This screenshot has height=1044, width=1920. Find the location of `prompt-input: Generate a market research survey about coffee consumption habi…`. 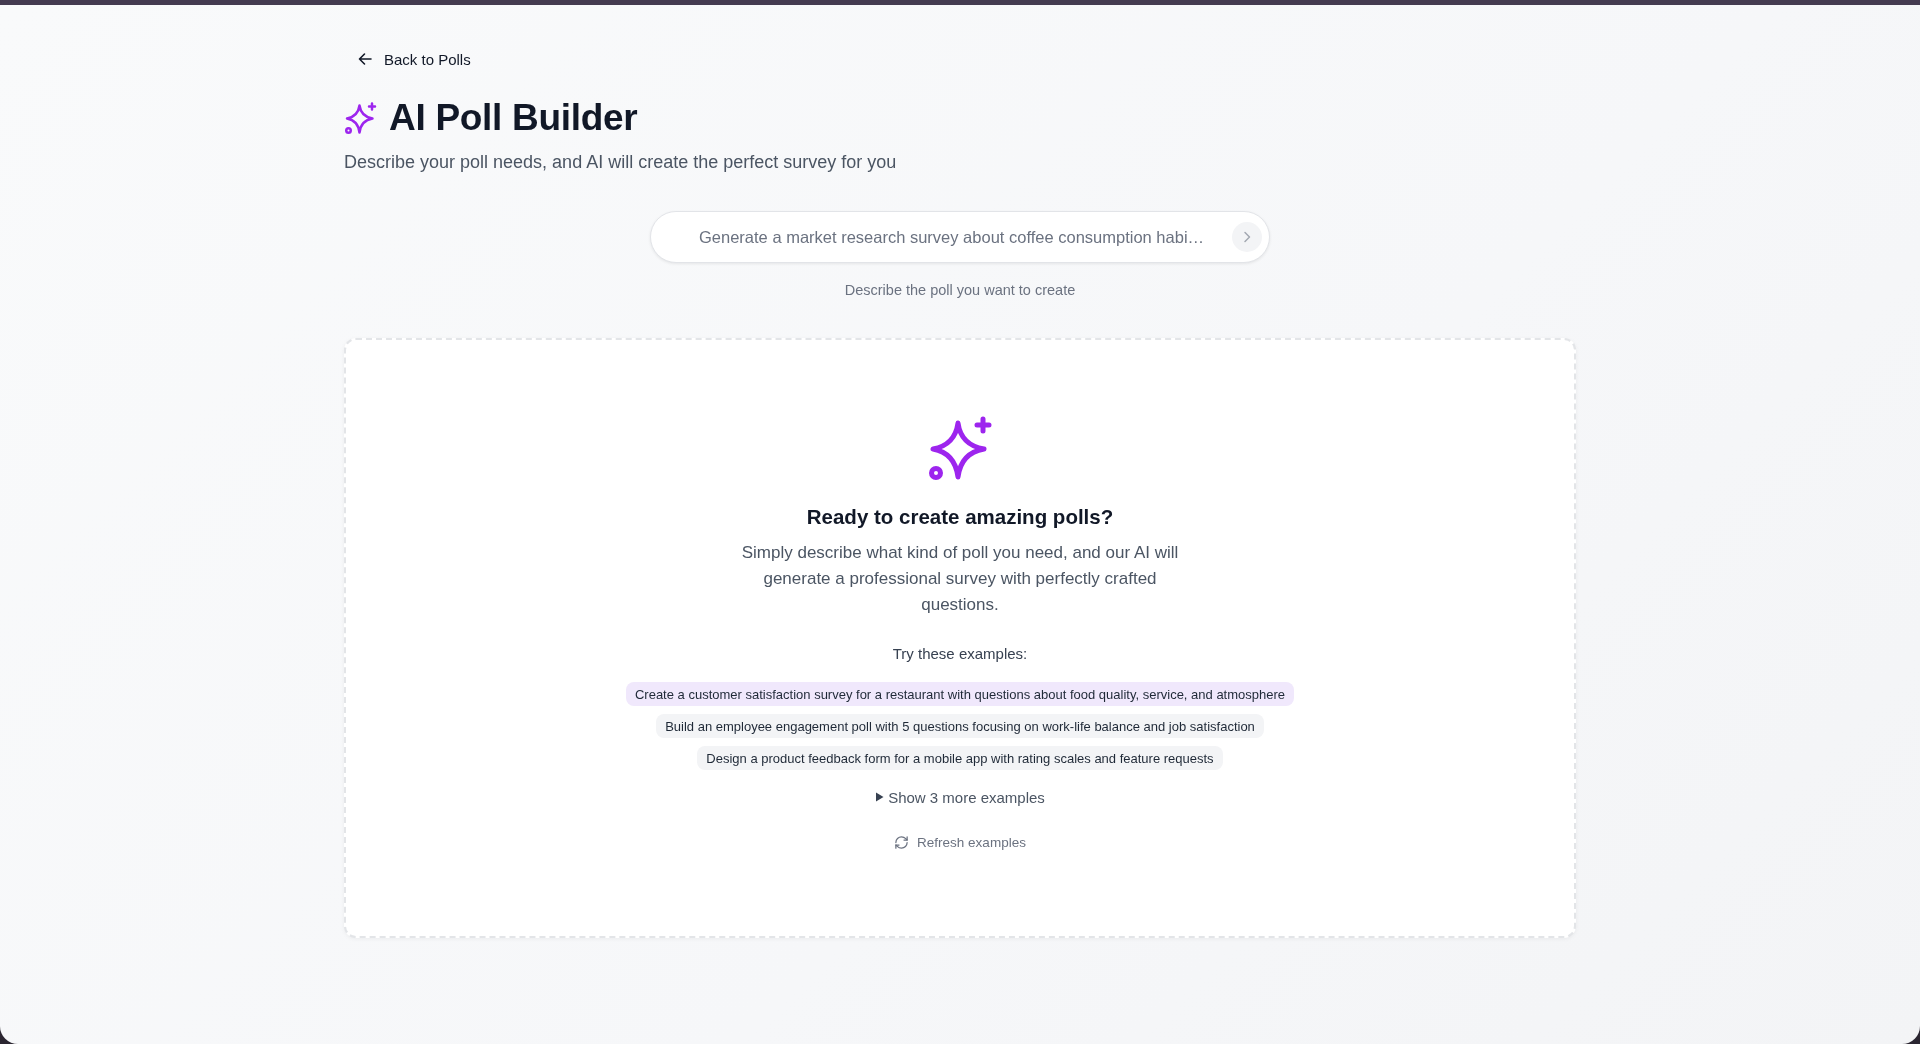

prompt-input: Generate a market research survey about coffee consumption habi… is located at coordinates (960, 237).